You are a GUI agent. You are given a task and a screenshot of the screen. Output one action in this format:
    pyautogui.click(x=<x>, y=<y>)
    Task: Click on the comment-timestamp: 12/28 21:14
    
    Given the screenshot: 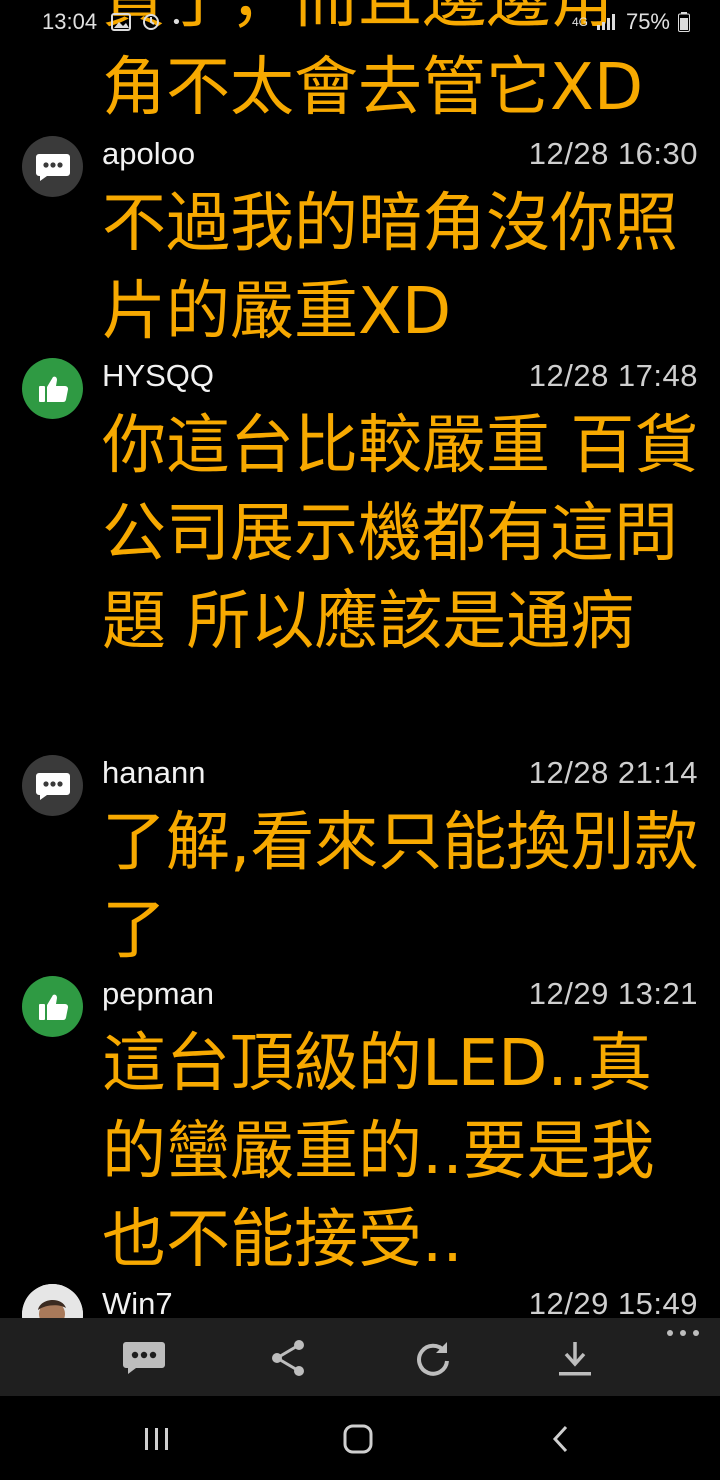 What is the action you would take?
    pyautogui.click(x=613, y=772)
    